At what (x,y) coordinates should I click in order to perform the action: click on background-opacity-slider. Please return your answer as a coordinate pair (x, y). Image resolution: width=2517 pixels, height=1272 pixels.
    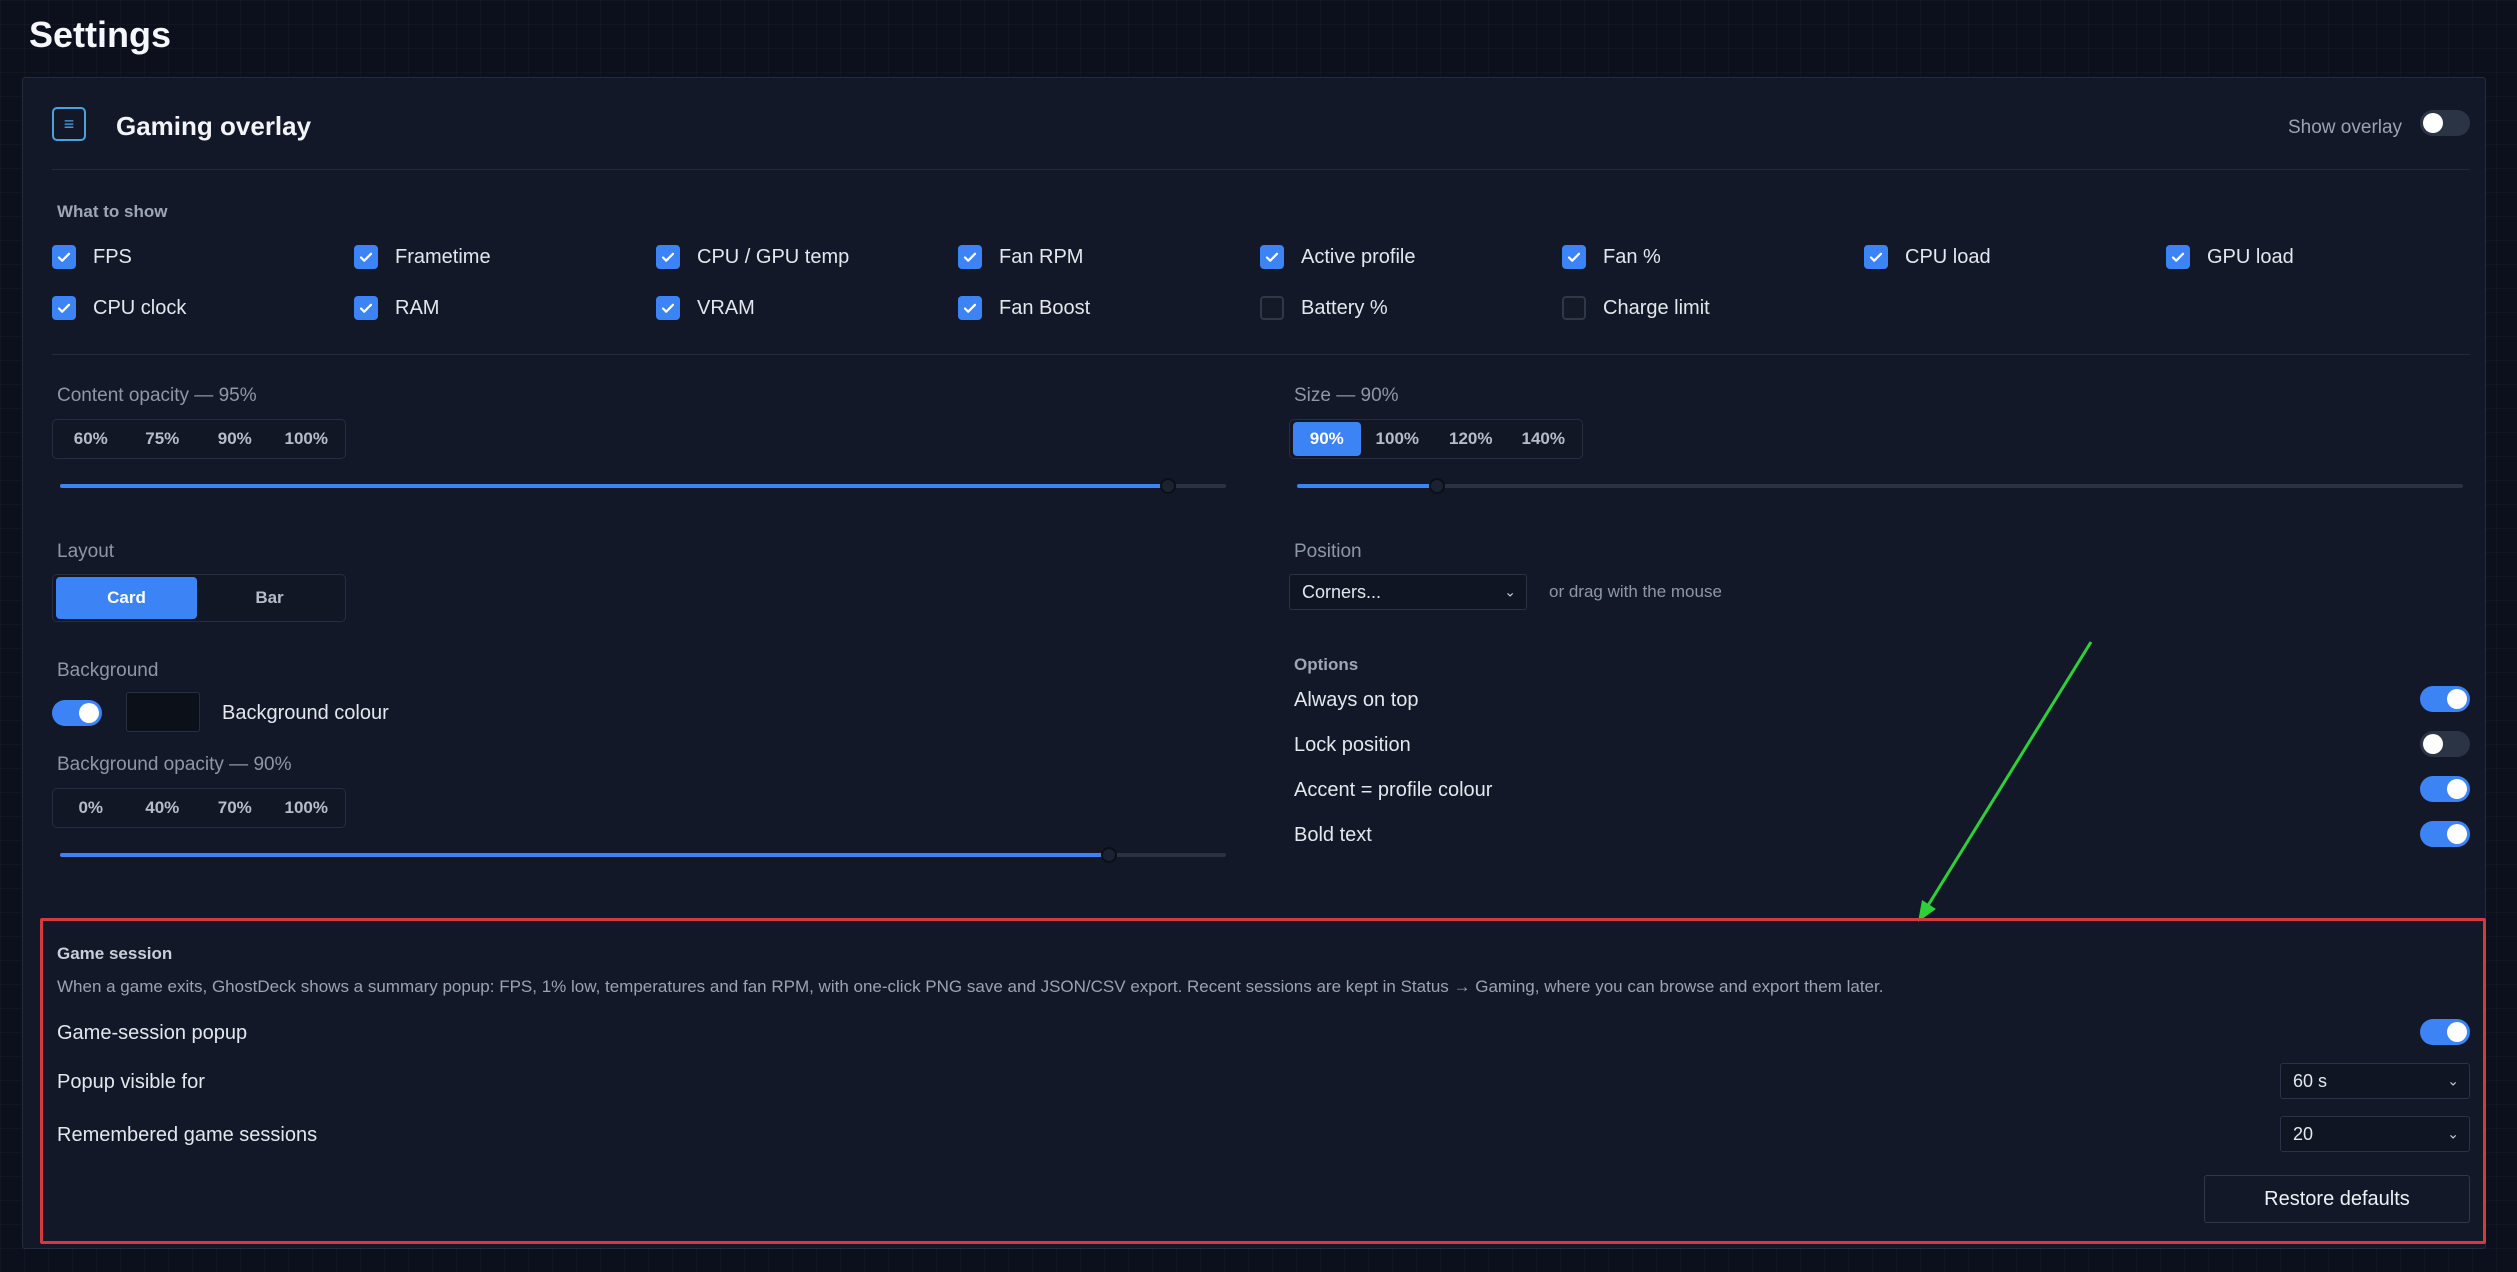
    Looking at the image, I should click on (643, 855).